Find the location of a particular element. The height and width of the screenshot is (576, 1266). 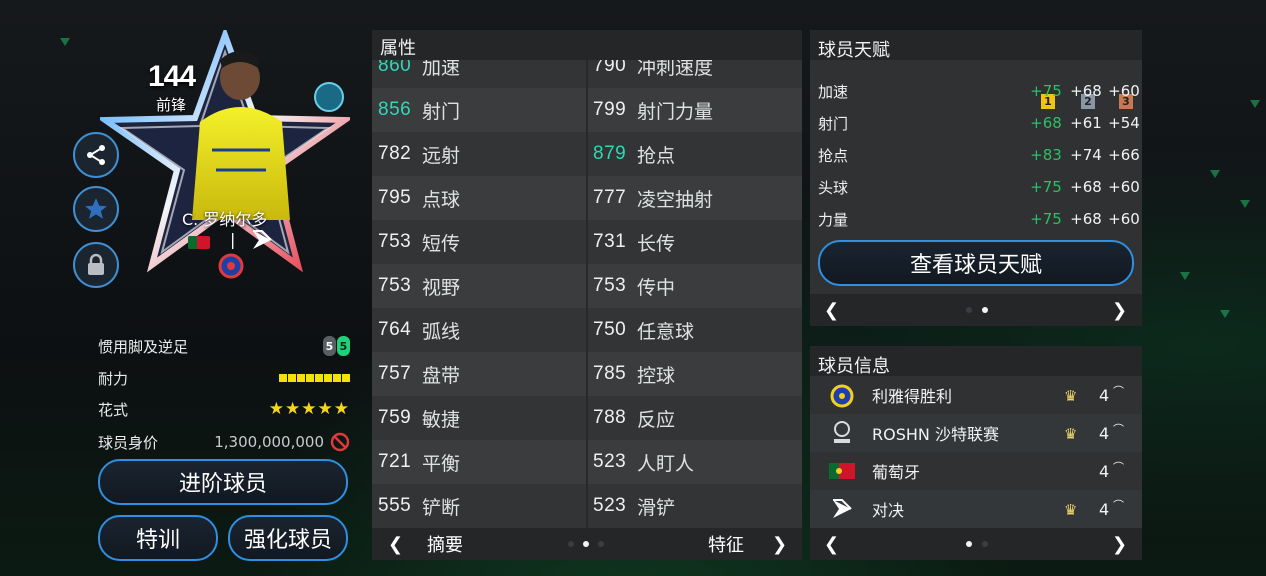

player-info-row: 利雅得胜利 ♛ 4 ⌒ is located at coordinates (976, 395).